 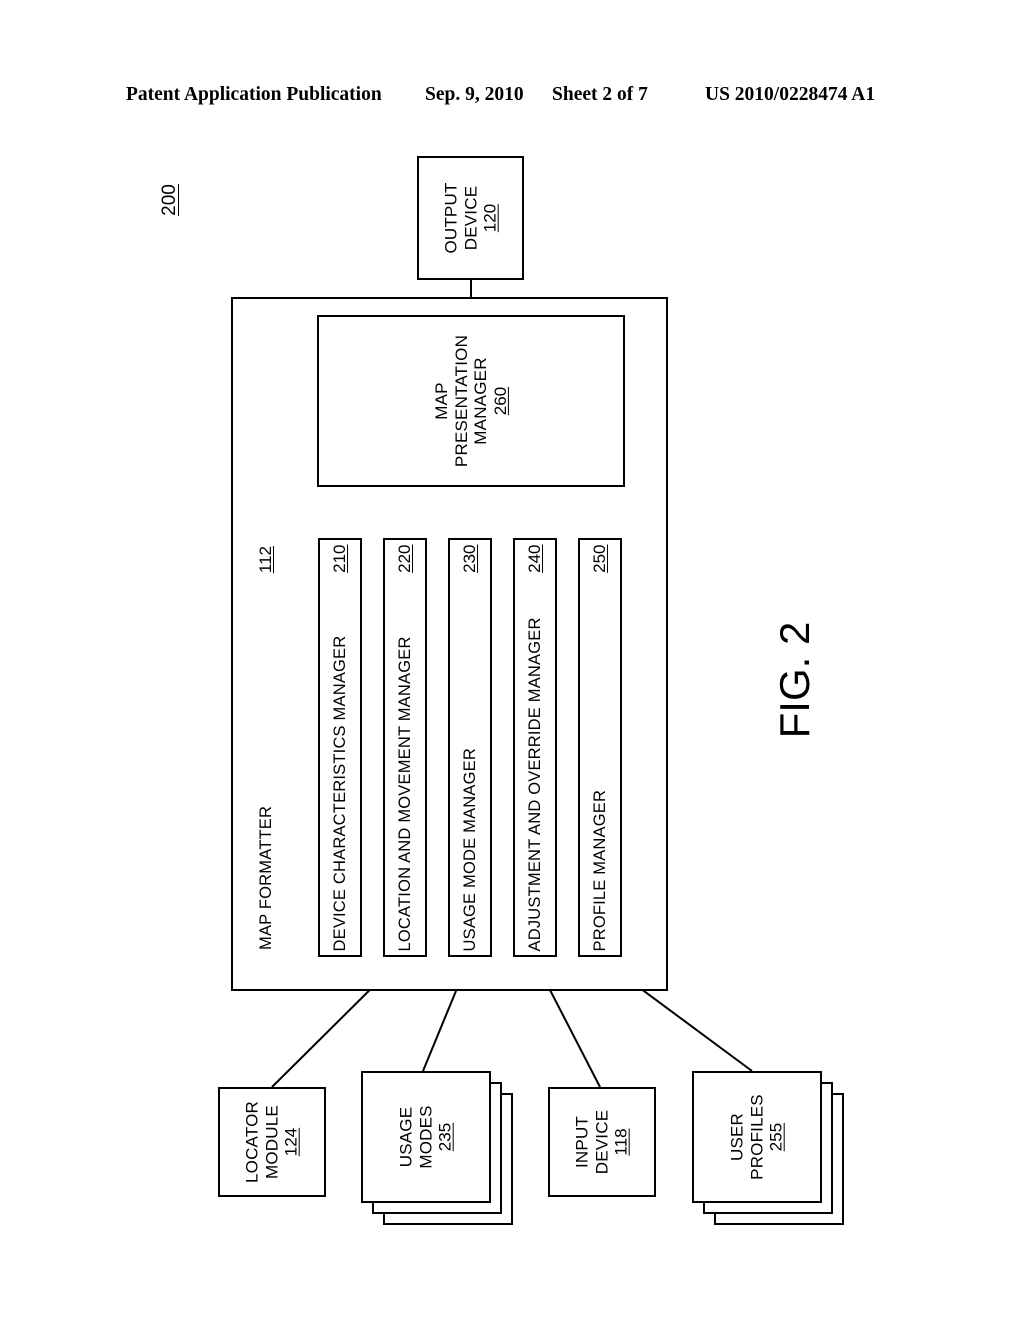 I want to click on locator-module-block: LOCATOR MODULE 124, so click(x=272, y=1142).